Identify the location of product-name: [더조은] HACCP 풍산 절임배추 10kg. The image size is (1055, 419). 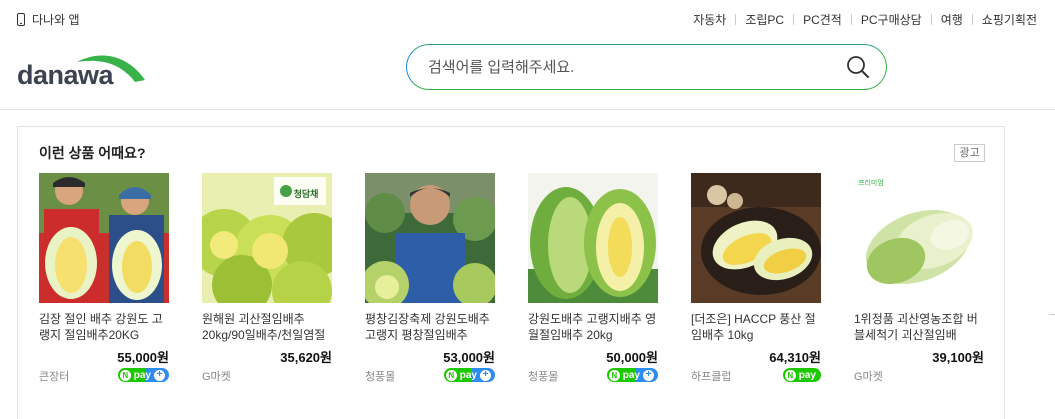
(756, 327).